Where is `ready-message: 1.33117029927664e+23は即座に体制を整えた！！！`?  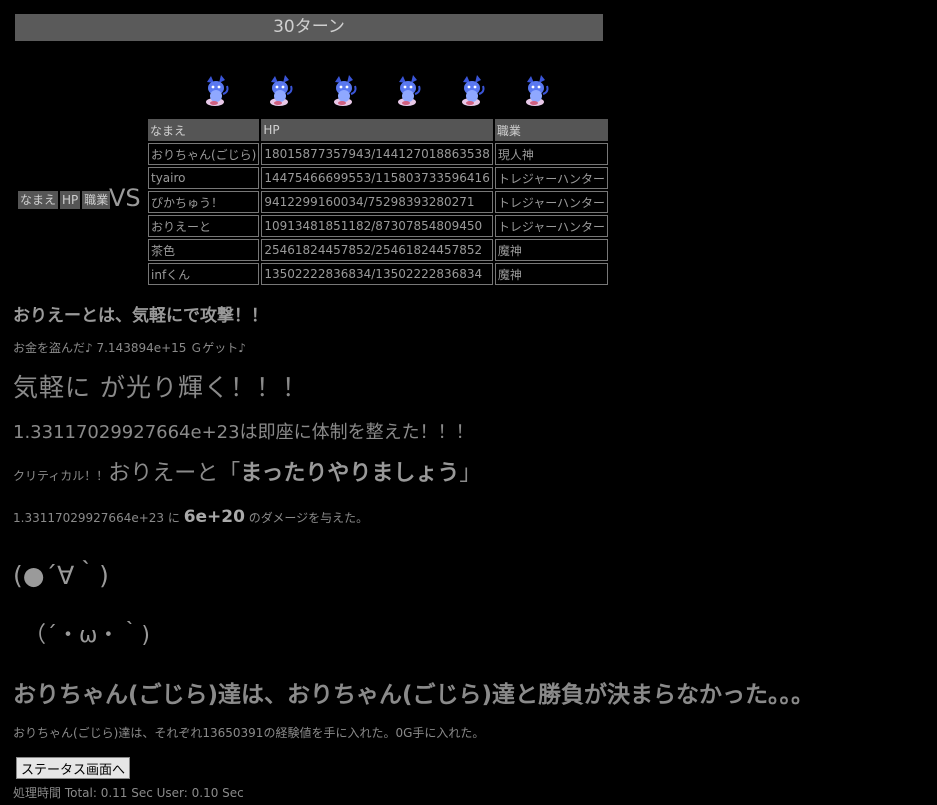
ready-message: 1.33117029927664e+23は即座に体制を整えた！！！ is located at coordinates (243, 432).